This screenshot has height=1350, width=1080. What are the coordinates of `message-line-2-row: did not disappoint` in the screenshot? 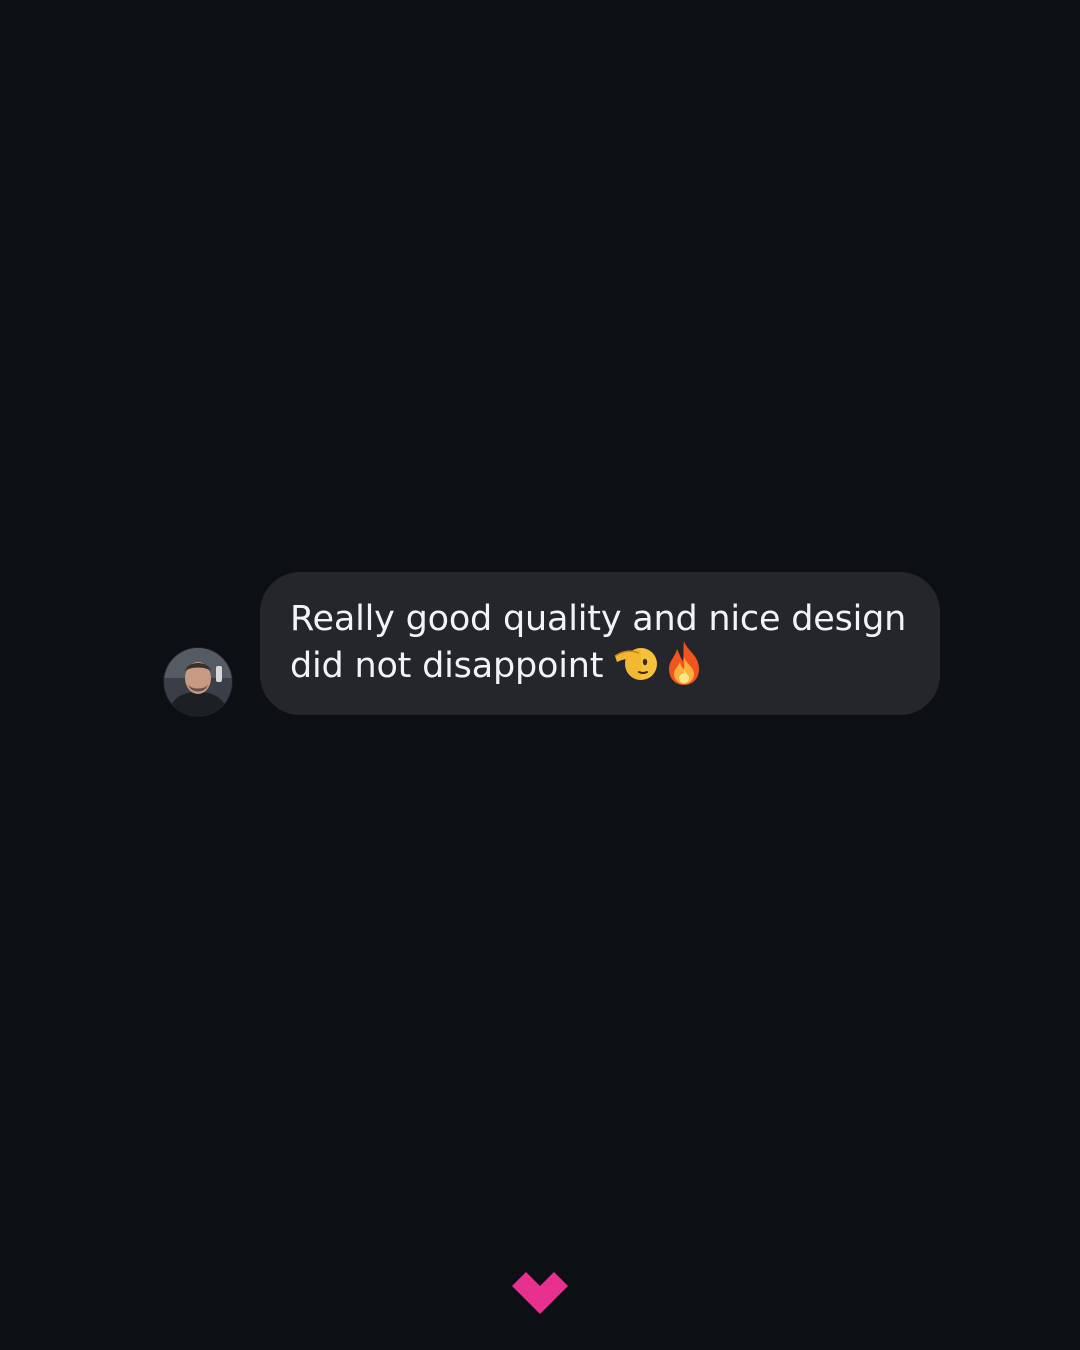 It's located at (600, 665).